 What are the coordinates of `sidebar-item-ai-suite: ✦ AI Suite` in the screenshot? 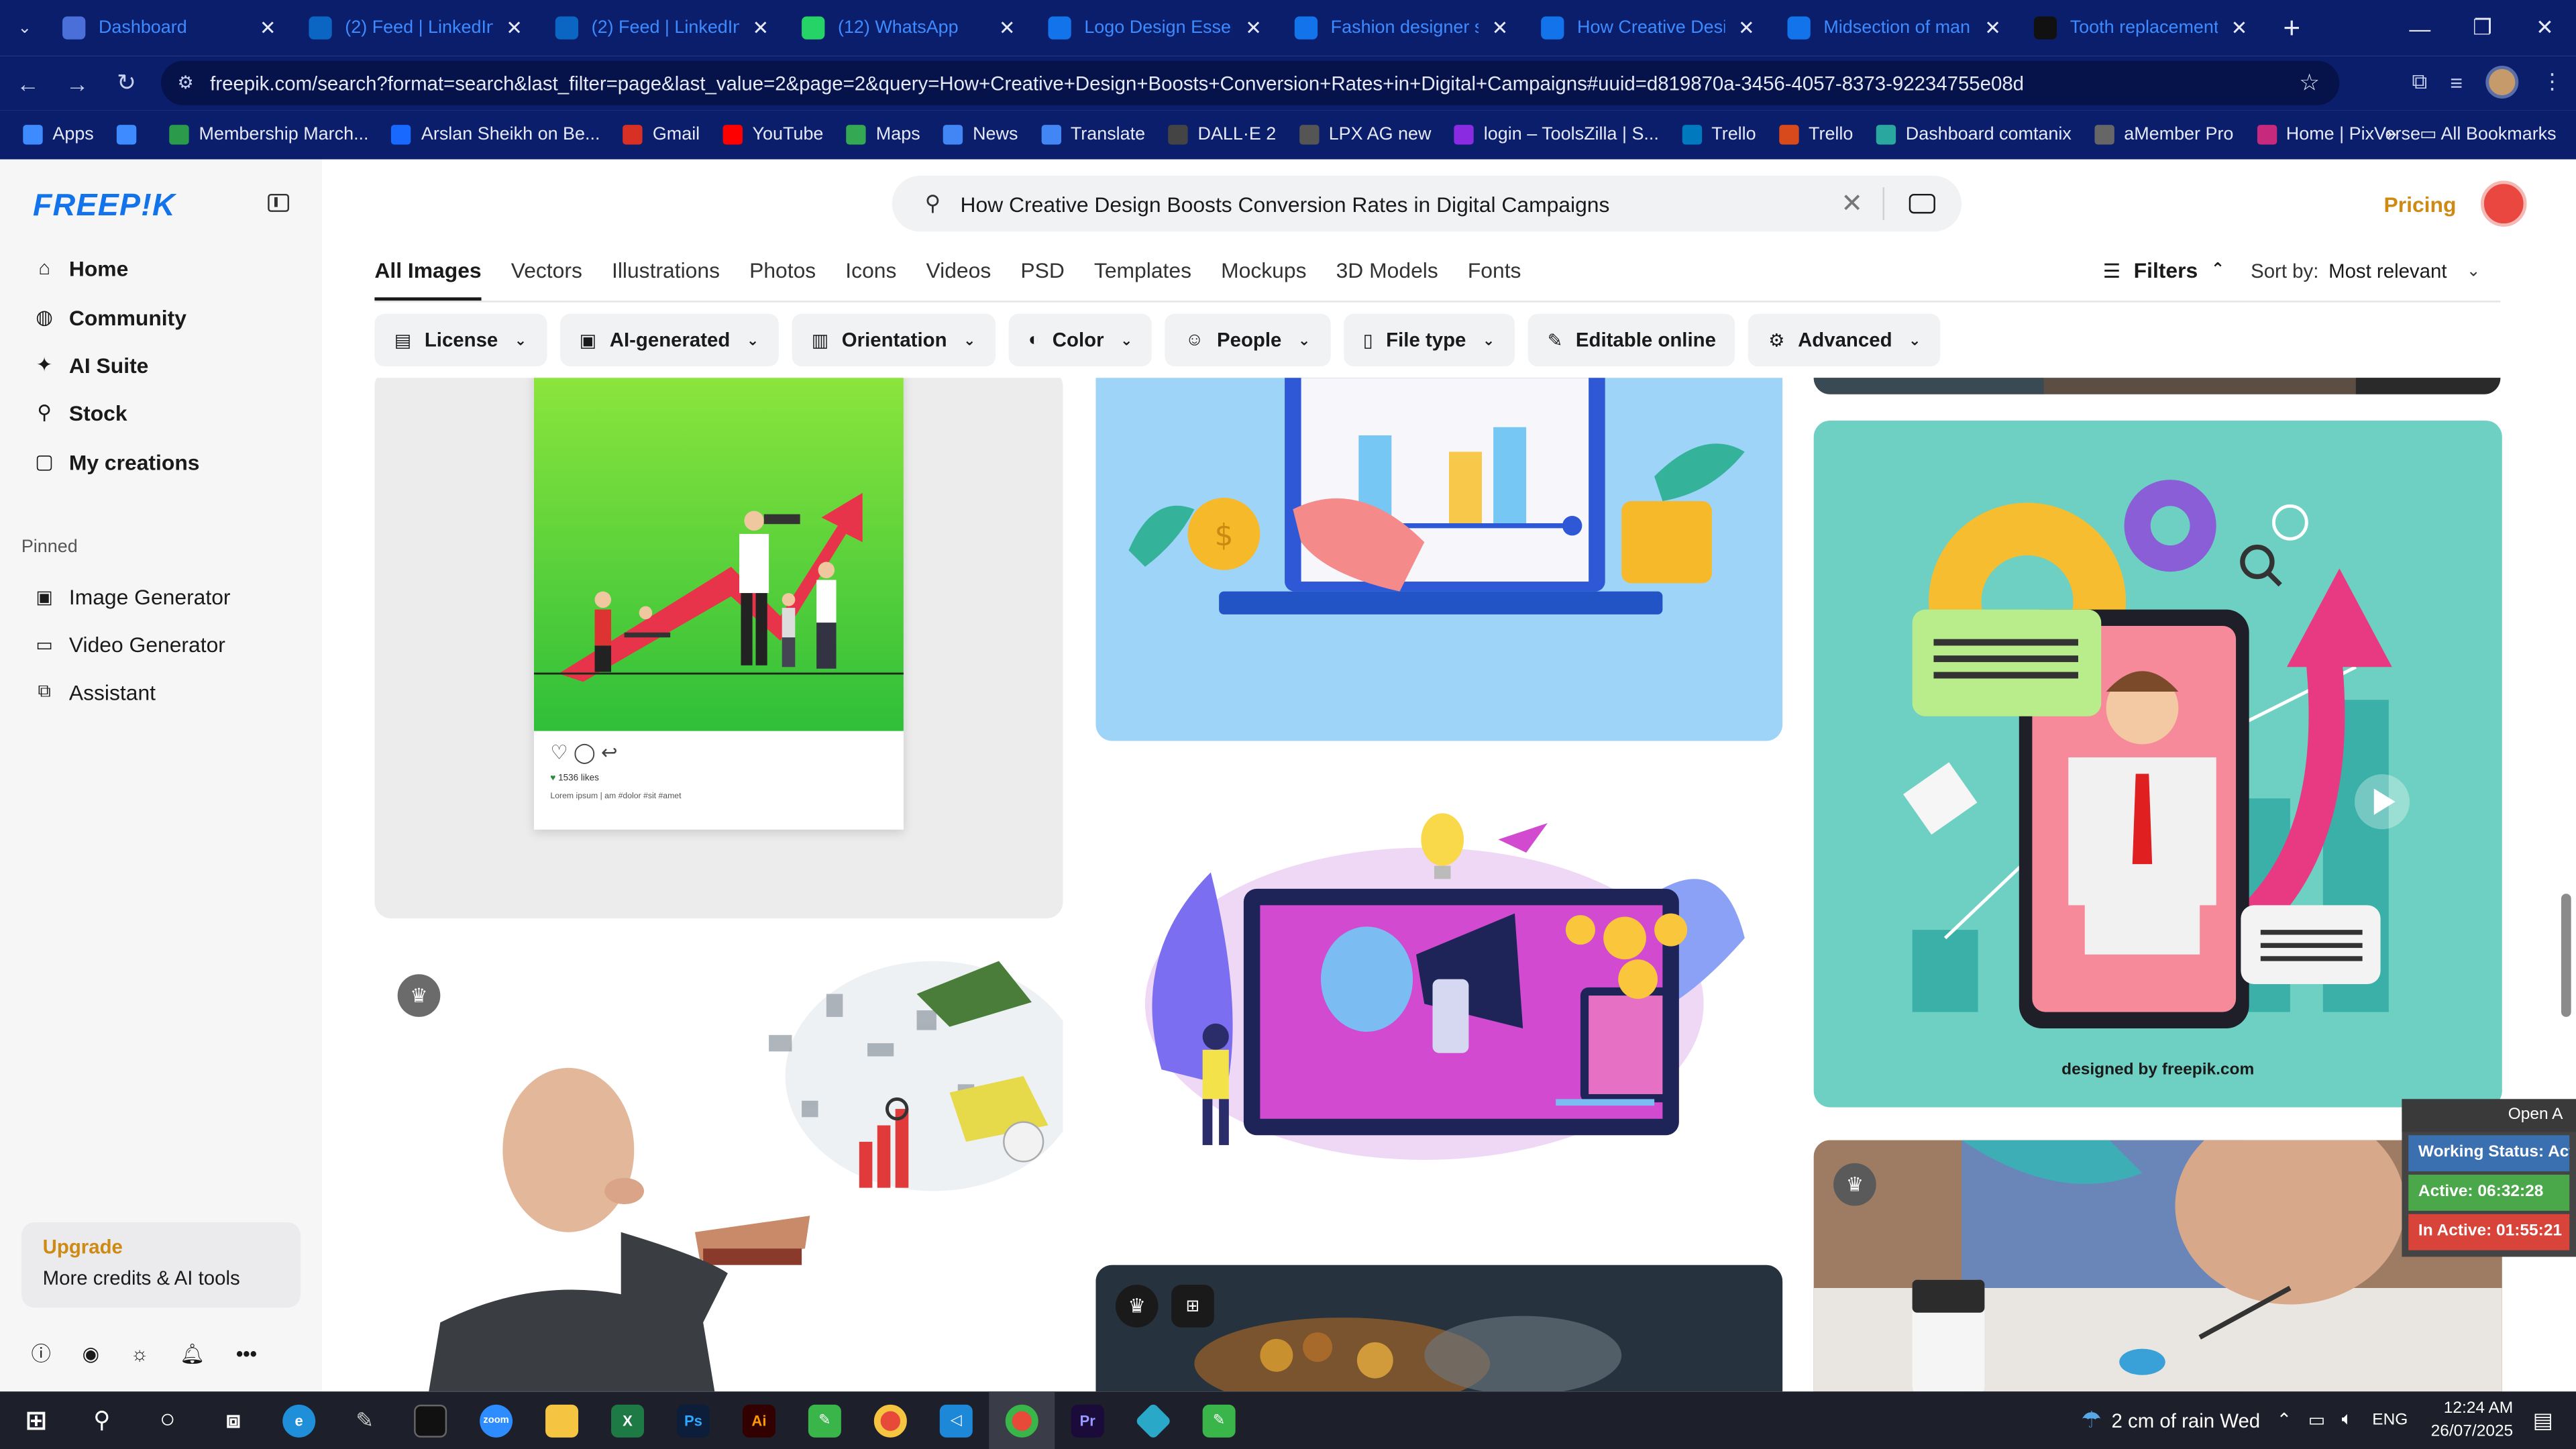 It's located at (91, 365).